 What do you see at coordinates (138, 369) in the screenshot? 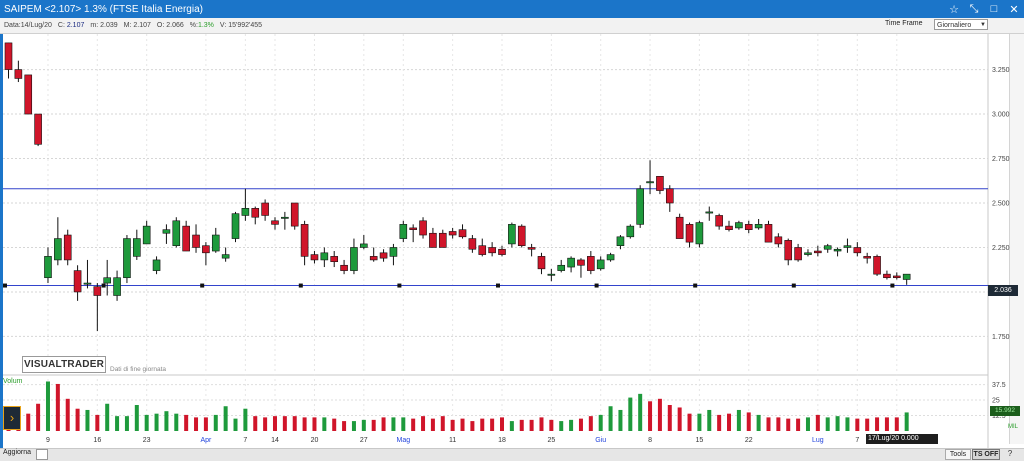
I see `data-source-note: Dati di fine giornata` at bounding box center [138, 369].